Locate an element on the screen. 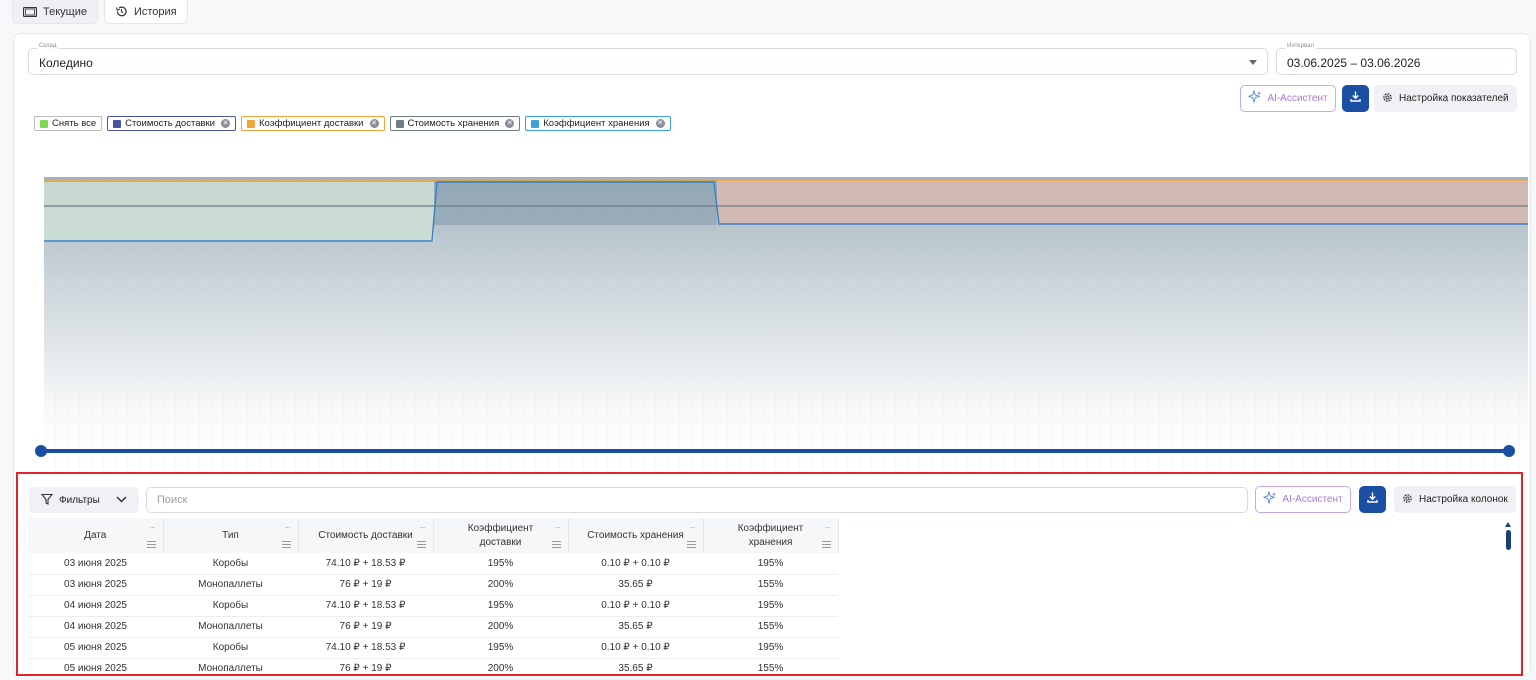 The image size is (1536, 680). column-header-type: Тип ··· is located at coordinates (231, 535).